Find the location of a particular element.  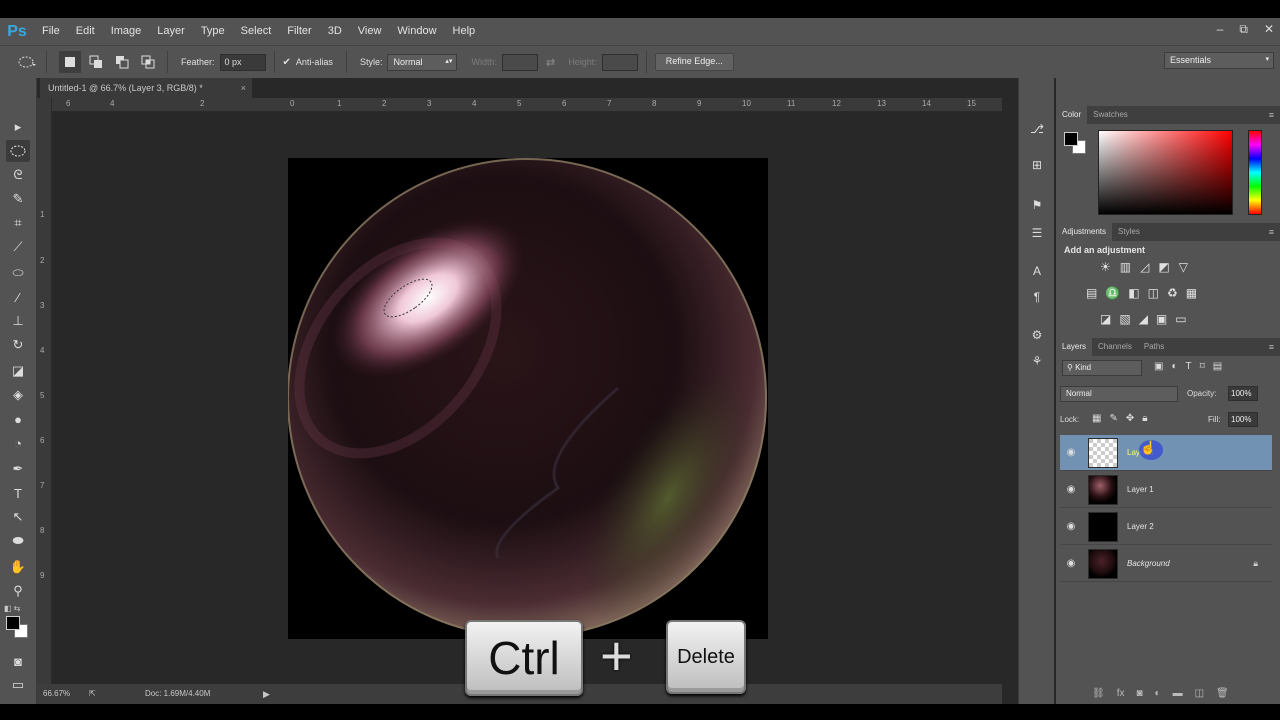

menu-file: File is located at coordinates (51, 31).